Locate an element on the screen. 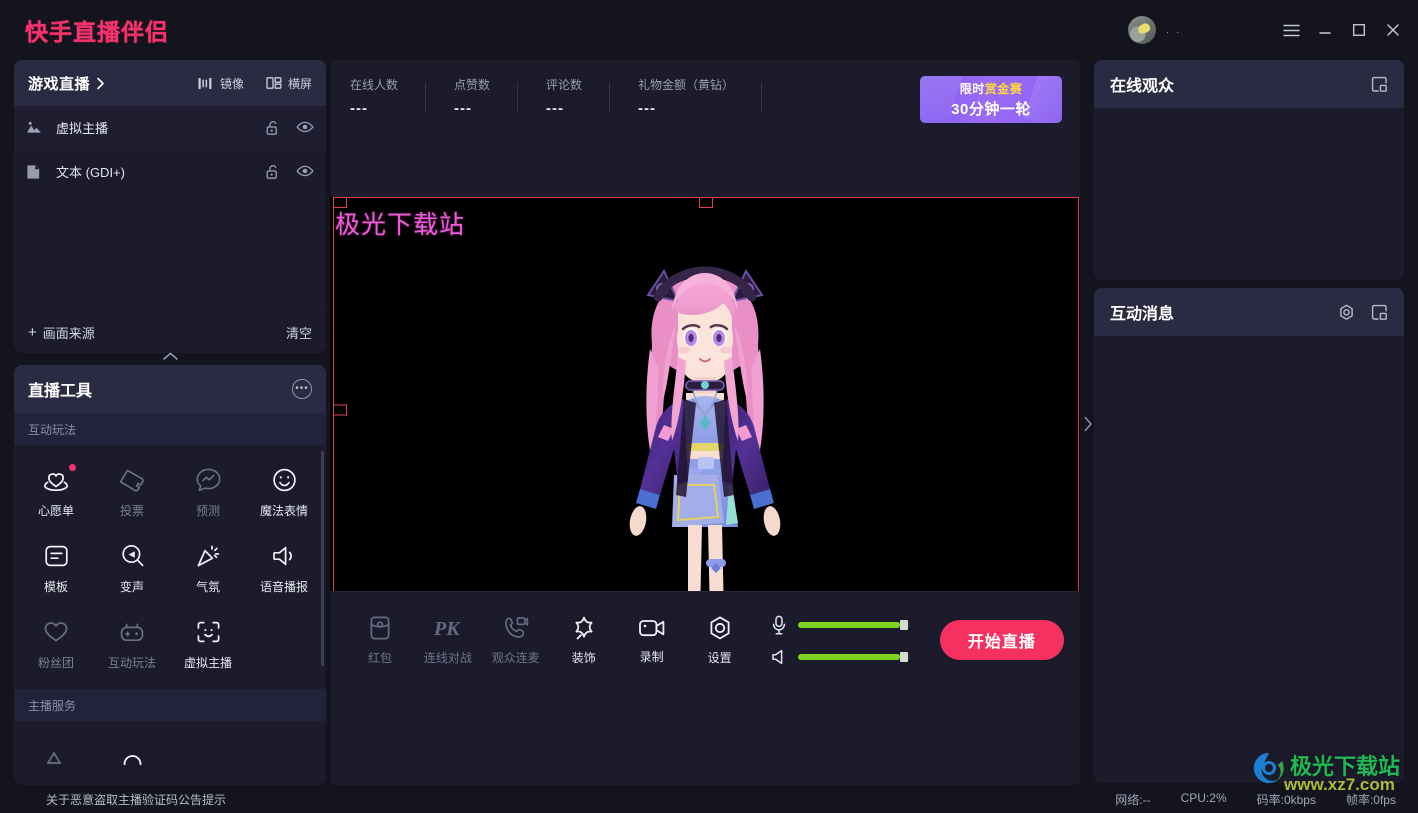 This screenshot has width=1418, height=813. stat-label: 礼物金额（黄钻） is located at coordinates (686, 84).